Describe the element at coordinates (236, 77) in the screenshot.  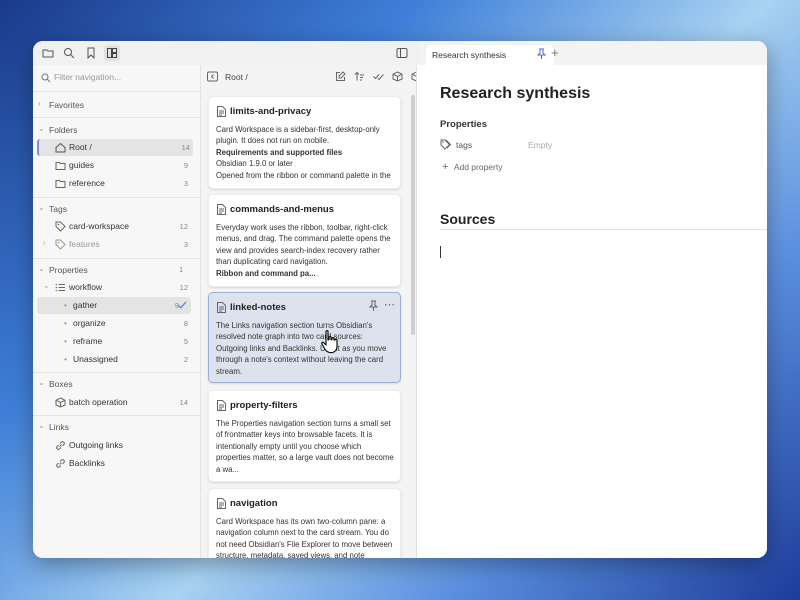
I see `breadcrumb: Root /` at that location.